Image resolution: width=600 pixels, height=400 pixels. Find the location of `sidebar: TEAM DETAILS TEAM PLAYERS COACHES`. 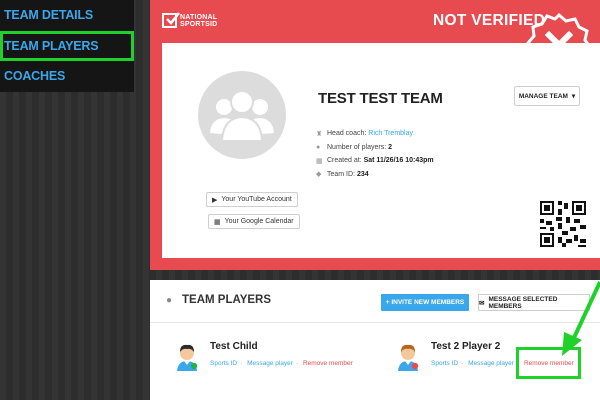

sidebar: TEAM DETAILS TEAM PLAYERS COACHES is located at coordinates (67, 46).